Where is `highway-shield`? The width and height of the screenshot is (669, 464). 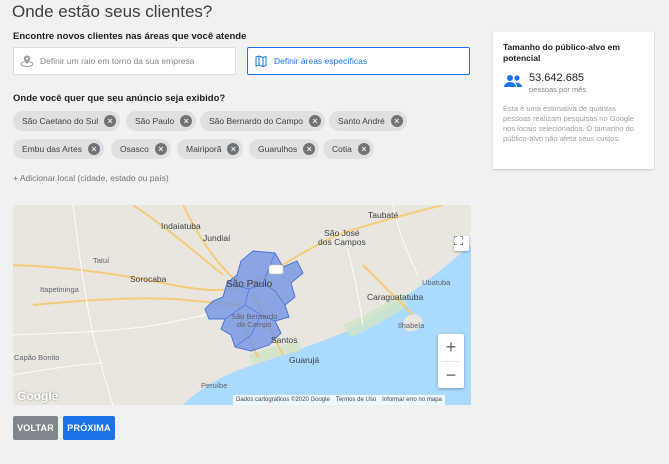
highway-shield is located at coordinates (276, 269).